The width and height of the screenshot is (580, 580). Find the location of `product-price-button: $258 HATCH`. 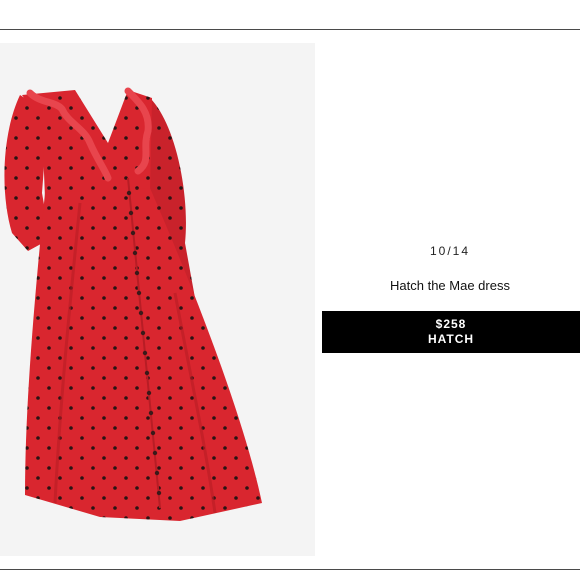

product-price-button: $258 HATCH is located at coordinates (451, 332).